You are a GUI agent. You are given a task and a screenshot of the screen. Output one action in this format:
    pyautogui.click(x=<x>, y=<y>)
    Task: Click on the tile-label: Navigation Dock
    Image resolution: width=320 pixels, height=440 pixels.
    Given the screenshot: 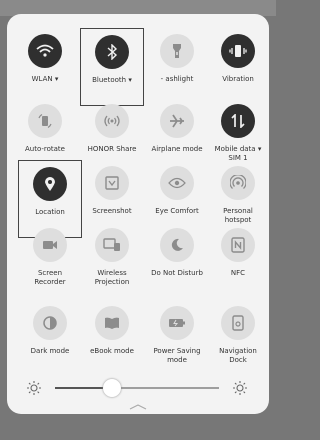 What is the action you would take?
    pyautogui.click(x=238, y=355)
    